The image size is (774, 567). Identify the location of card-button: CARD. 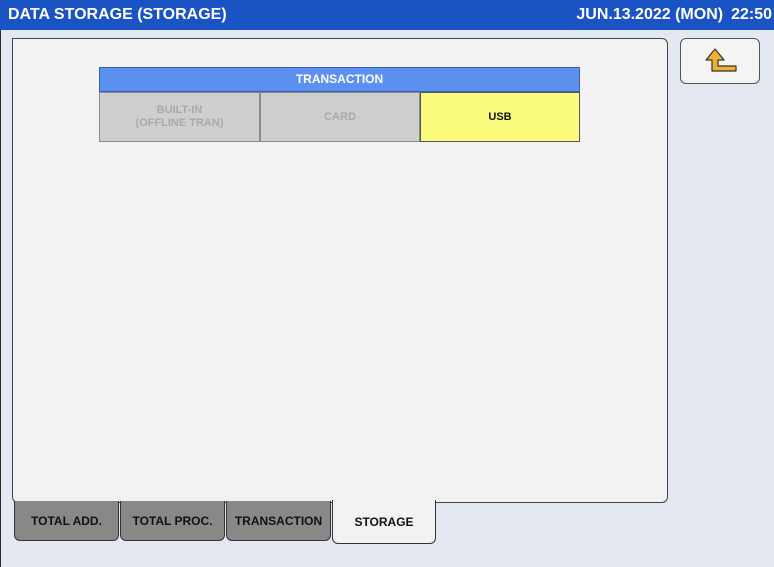
(340, 117).